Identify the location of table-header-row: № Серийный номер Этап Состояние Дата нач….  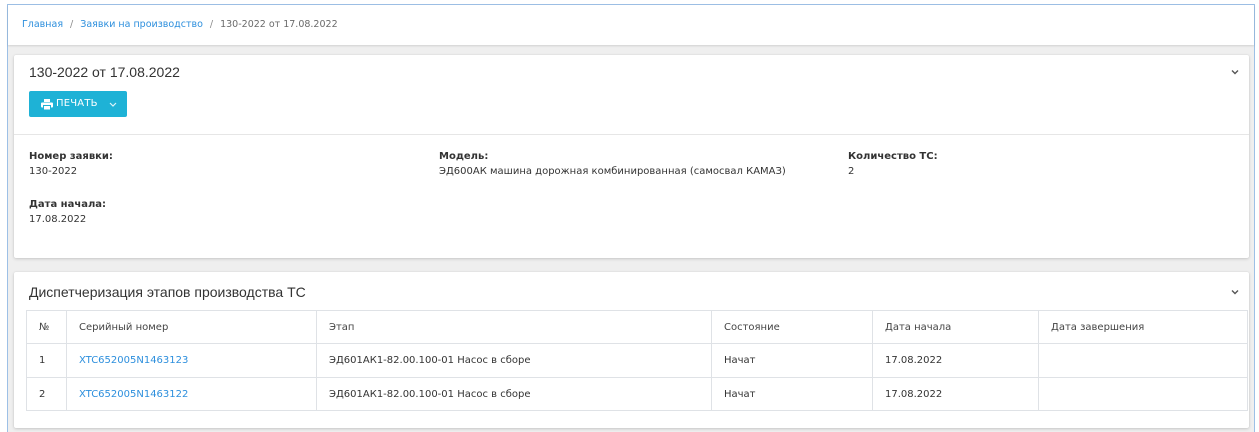
(637, 327).